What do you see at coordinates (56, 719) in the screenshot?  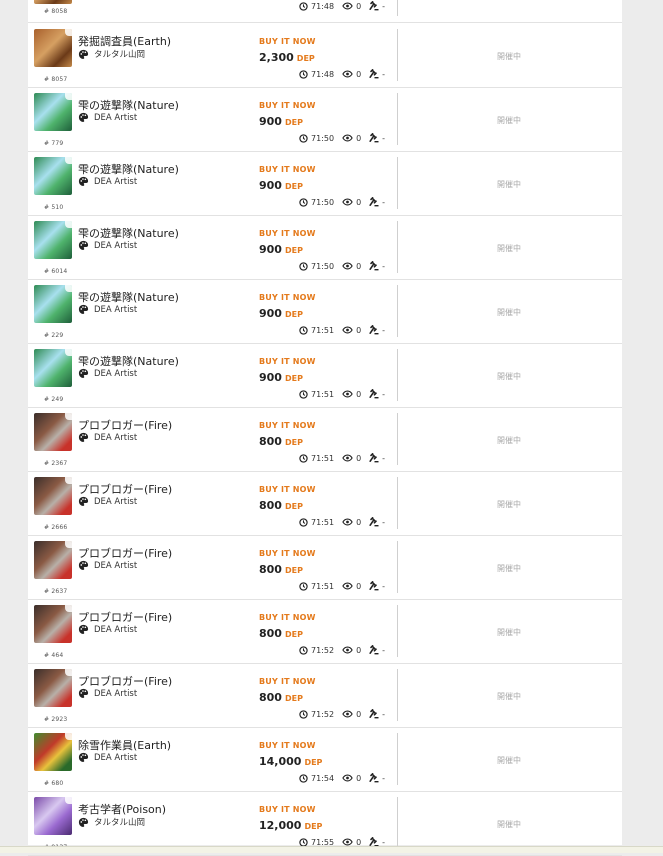 I see `nft-id: # 2923` at bounding box center [56, 719].